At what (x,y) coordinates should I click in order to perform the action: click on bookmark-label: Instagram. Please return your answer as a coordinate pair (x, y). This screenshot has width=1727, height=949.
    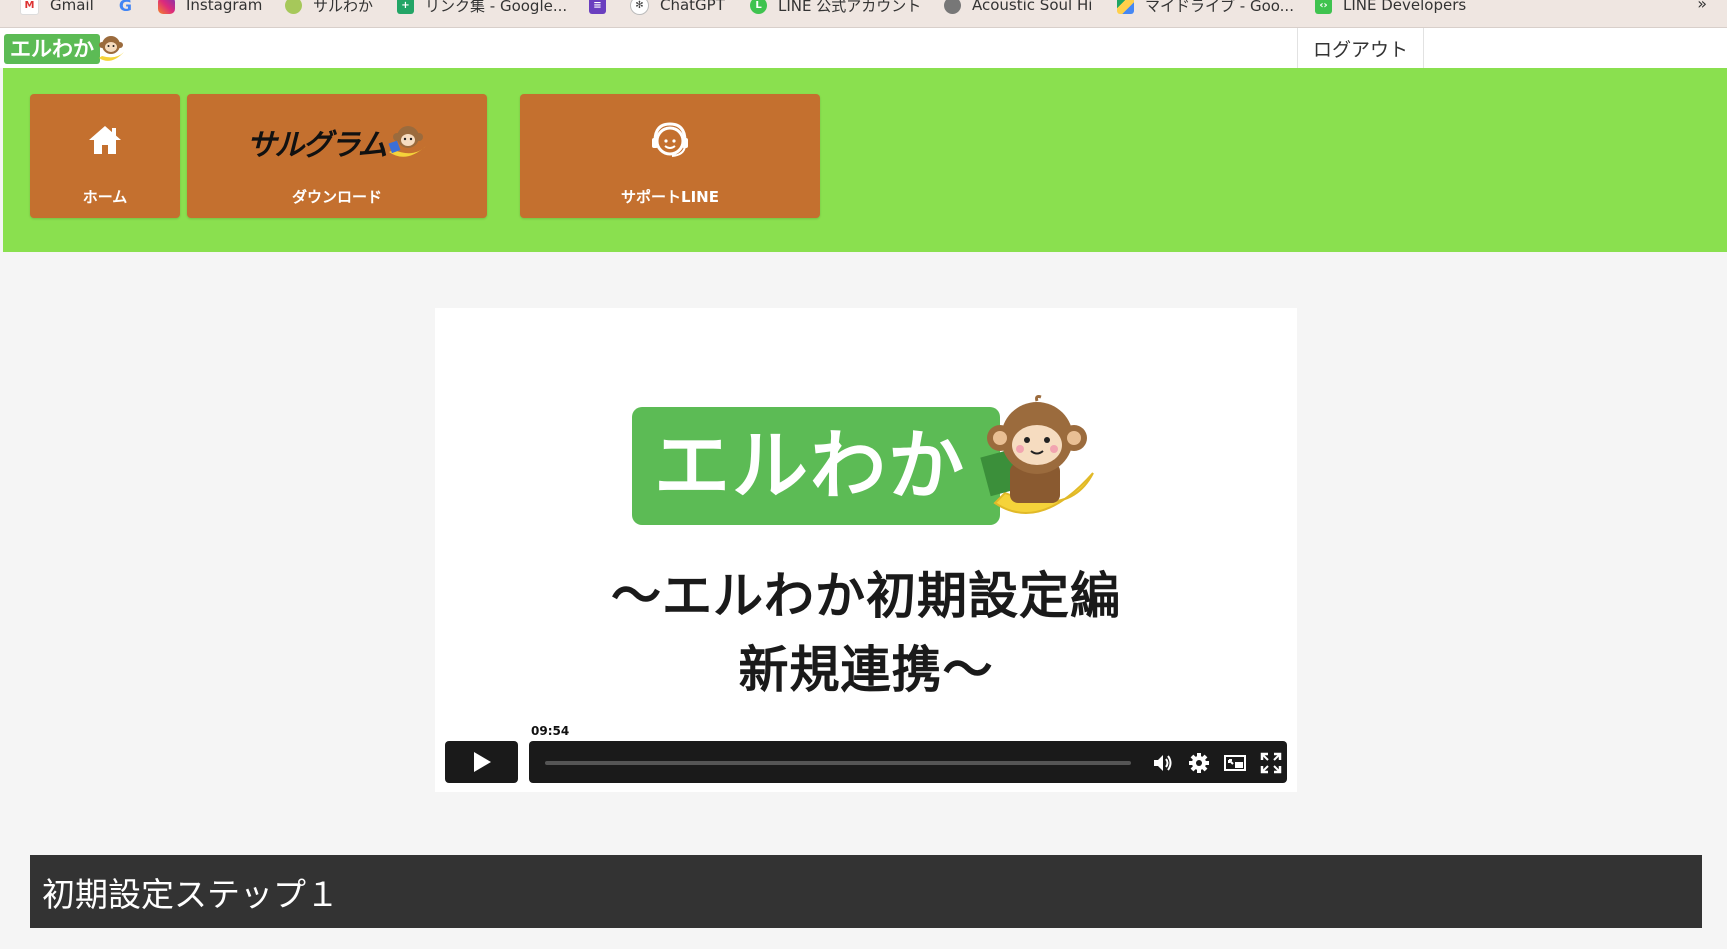
    Looking at the image, I should click on (224, 7).